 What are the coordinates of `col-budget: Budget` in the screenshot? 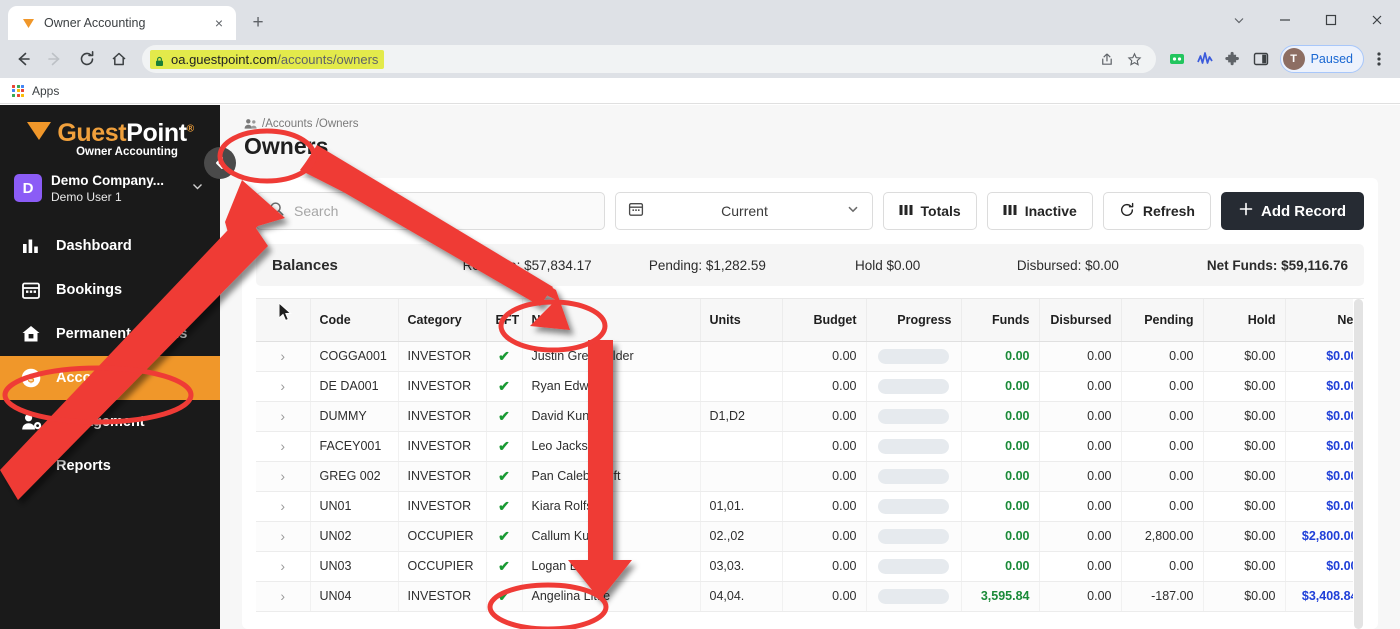 It's located at (824, 320).